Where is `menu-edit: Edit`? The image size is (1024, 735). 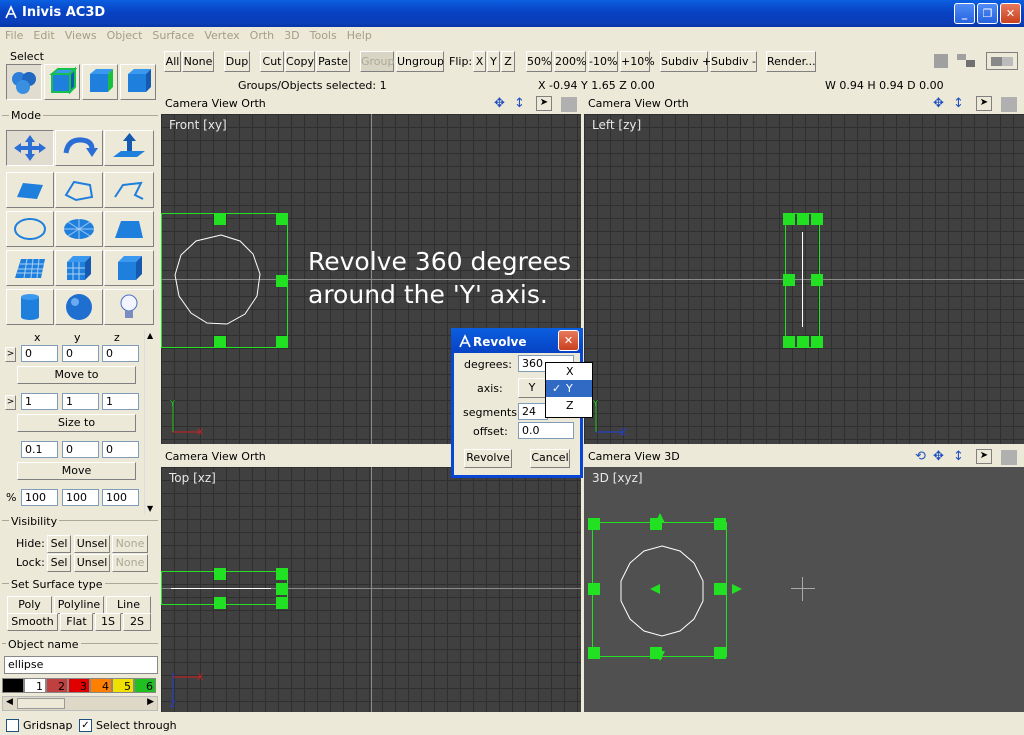 menu-edit: Edit is located at coordinates (43, 34).